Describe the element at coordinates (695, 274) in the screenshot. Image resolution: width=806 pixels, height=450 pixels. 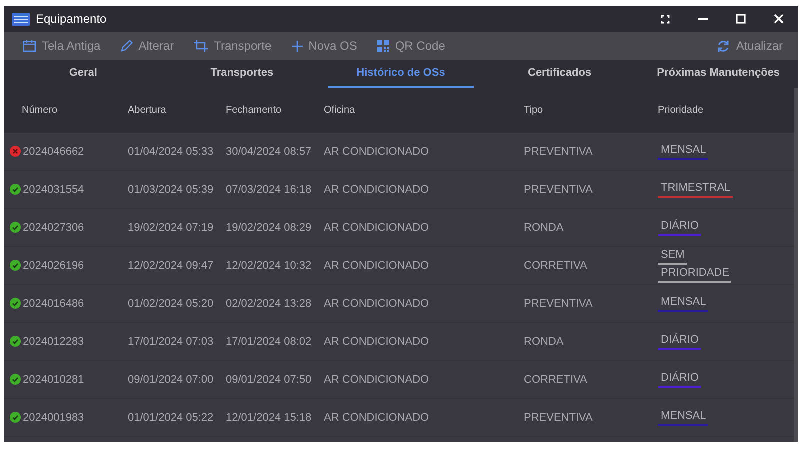
I see `priority-tag: PRIORIDADE` at that location.